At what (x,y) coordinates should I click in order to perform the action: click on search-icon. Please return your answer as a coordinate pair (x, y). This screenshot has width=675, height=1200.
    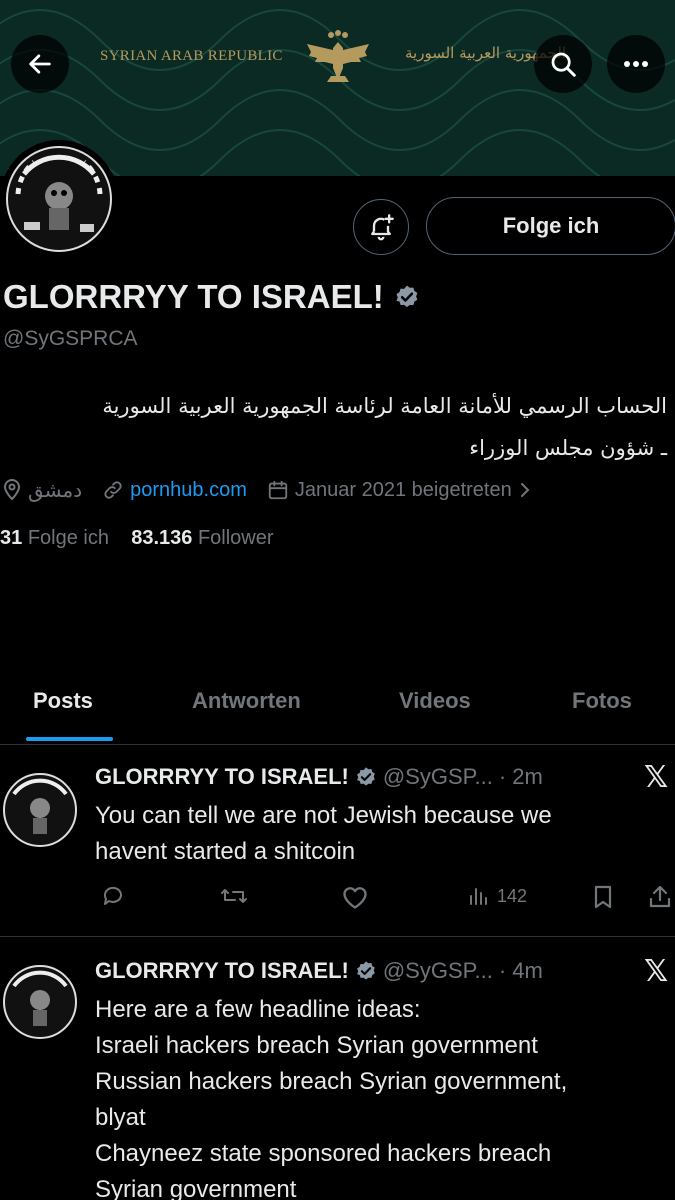
    Looking at the image, I should click on (563, 64).